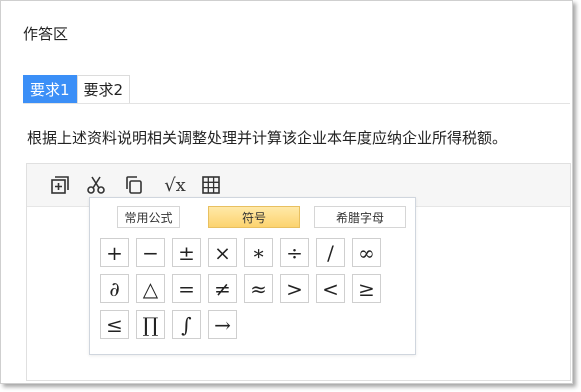  Describe the element at coordinates (50, 89) in the screenshot. I see `tab-requirement-1: 要求1` at that location.